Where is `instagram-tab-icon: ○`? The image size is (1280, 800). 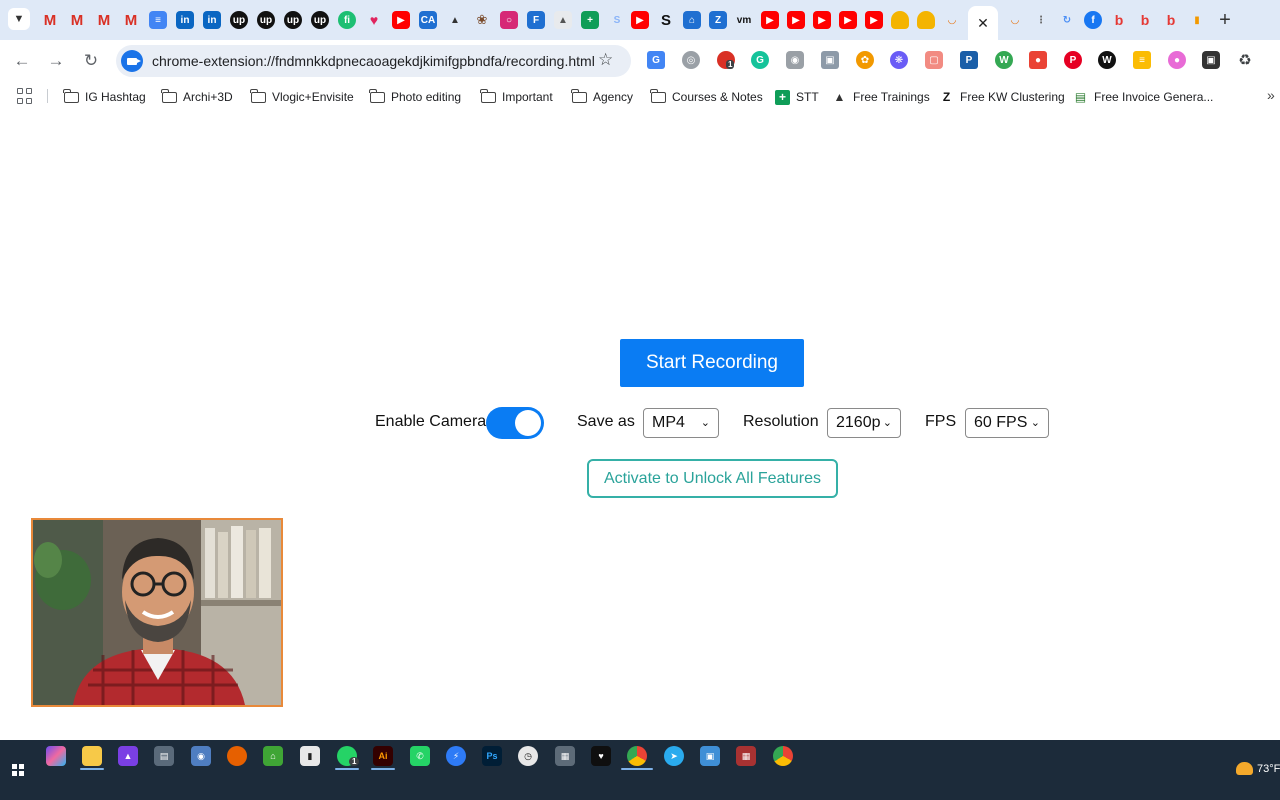
instagram-tab-icon: ○ is located at coordinates (509, 20).